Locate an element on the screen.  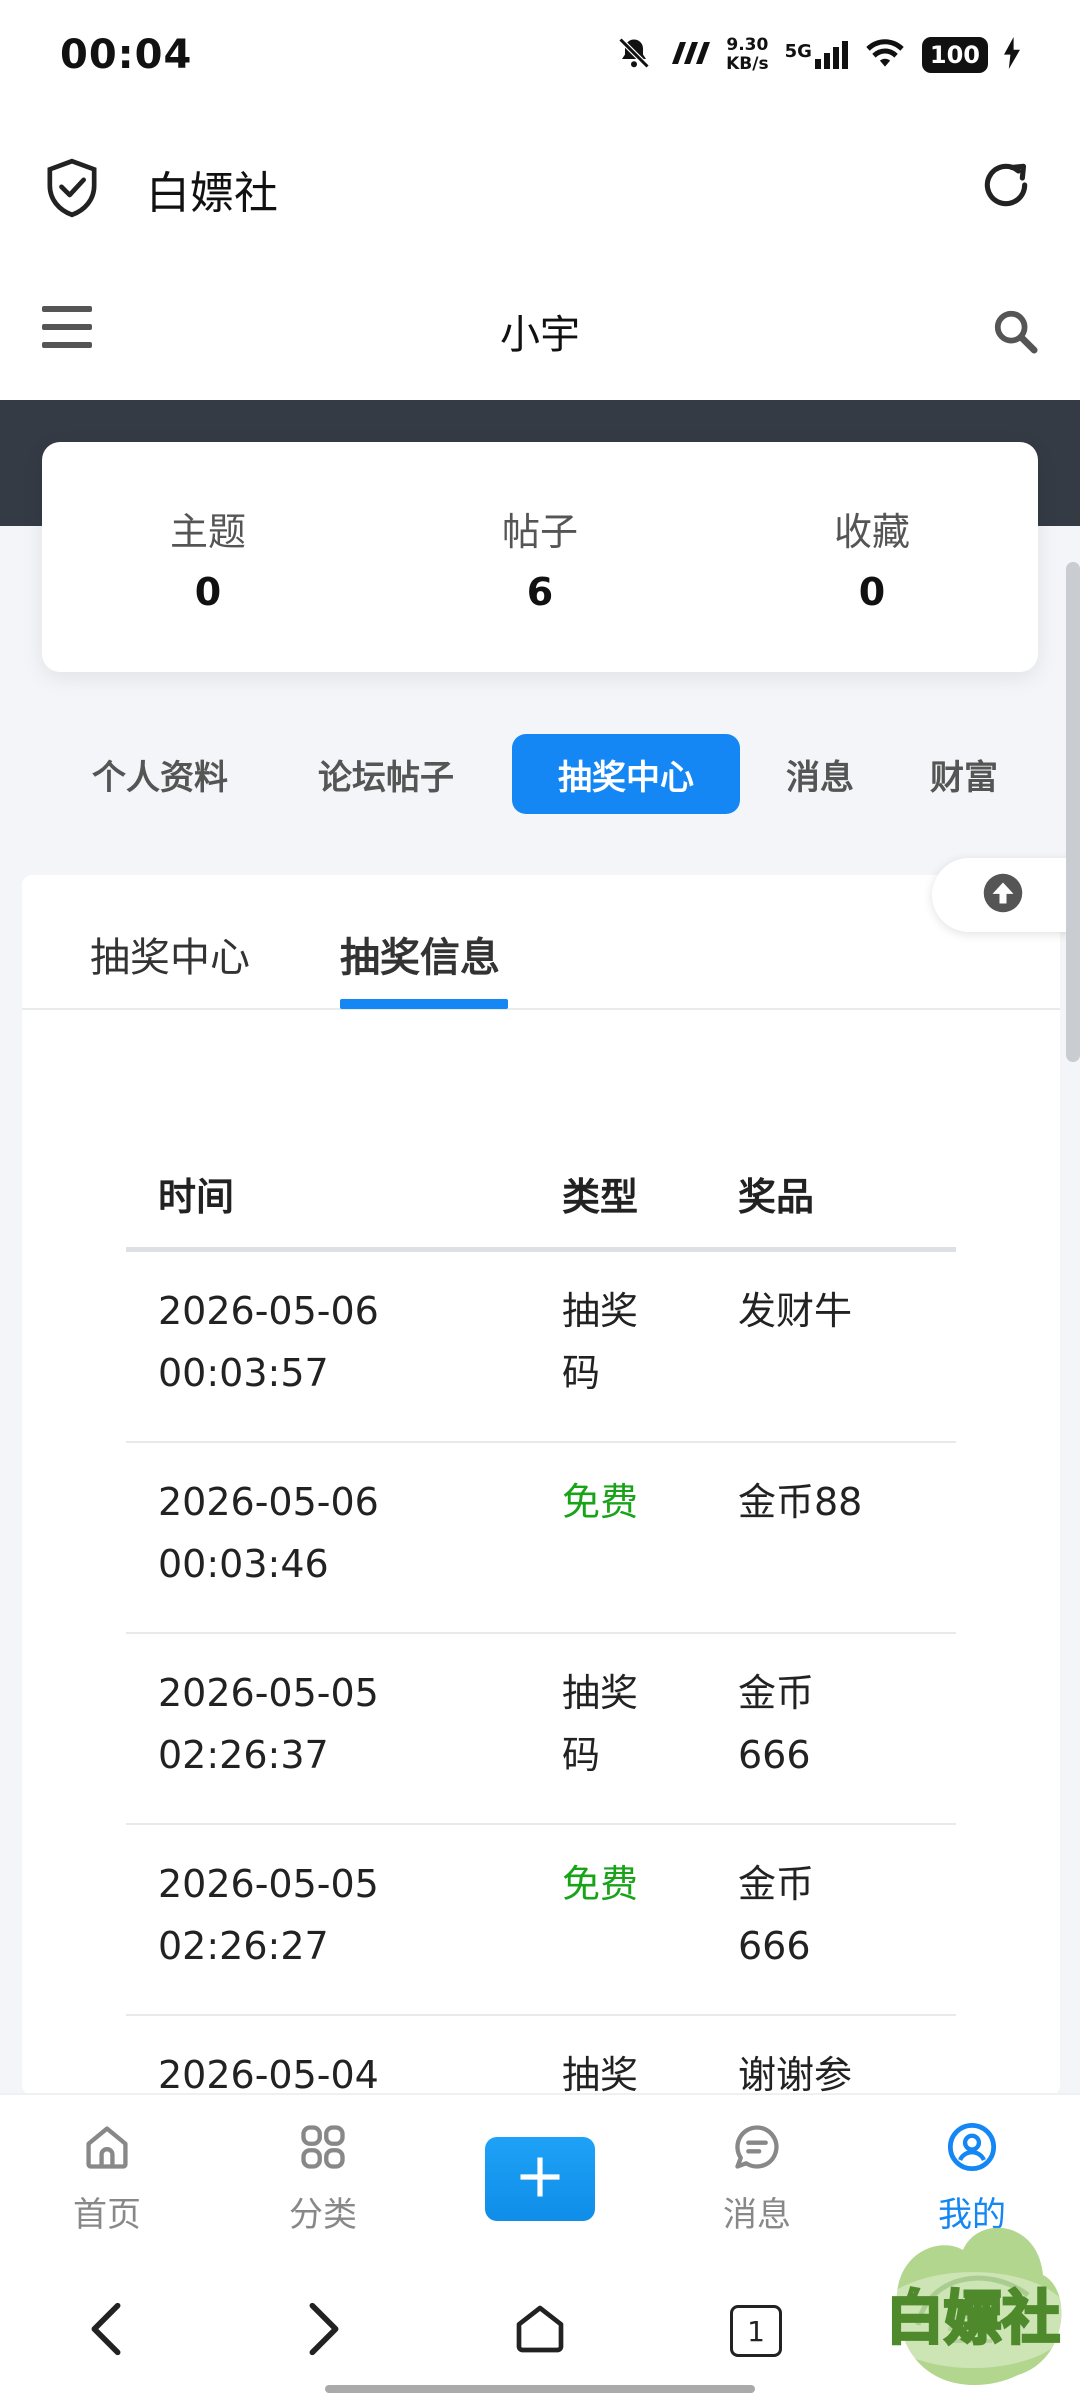
forward-button is located at coordinates (324, 2331).